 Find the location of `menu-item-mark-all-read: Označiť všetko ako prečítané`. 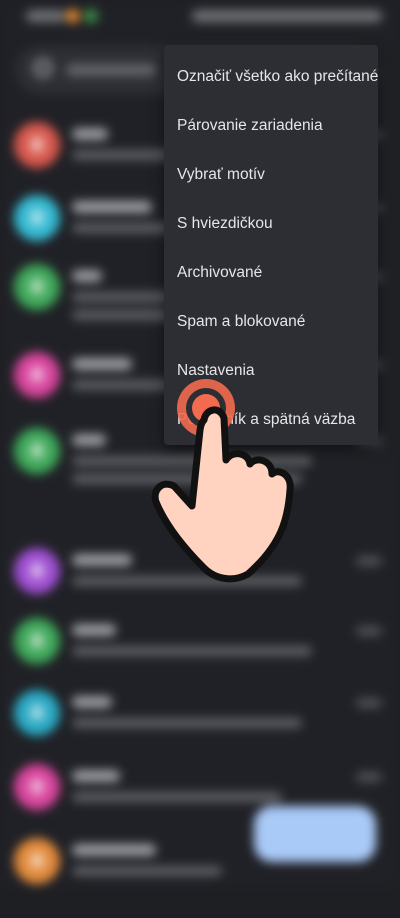

menu-item-mark-all-read: Označiť všetko ako prečítané is located at coordinates (271, 76).